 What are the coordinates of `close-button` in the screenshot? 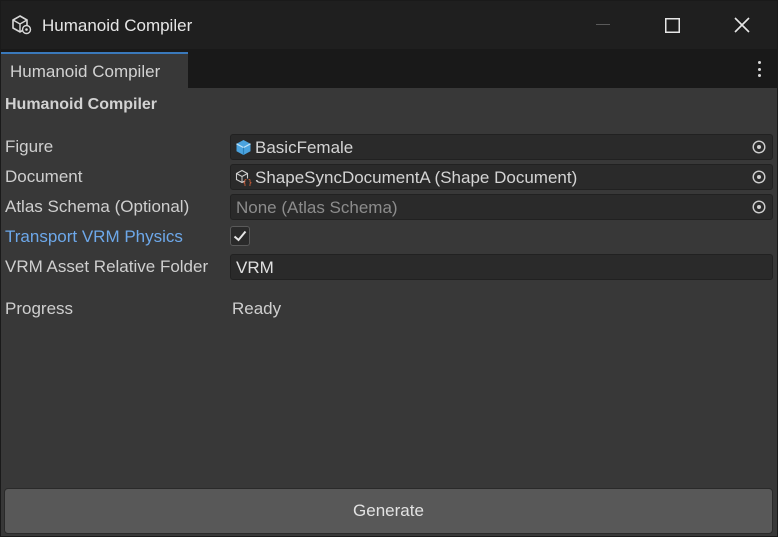 It's located at (742, 25).